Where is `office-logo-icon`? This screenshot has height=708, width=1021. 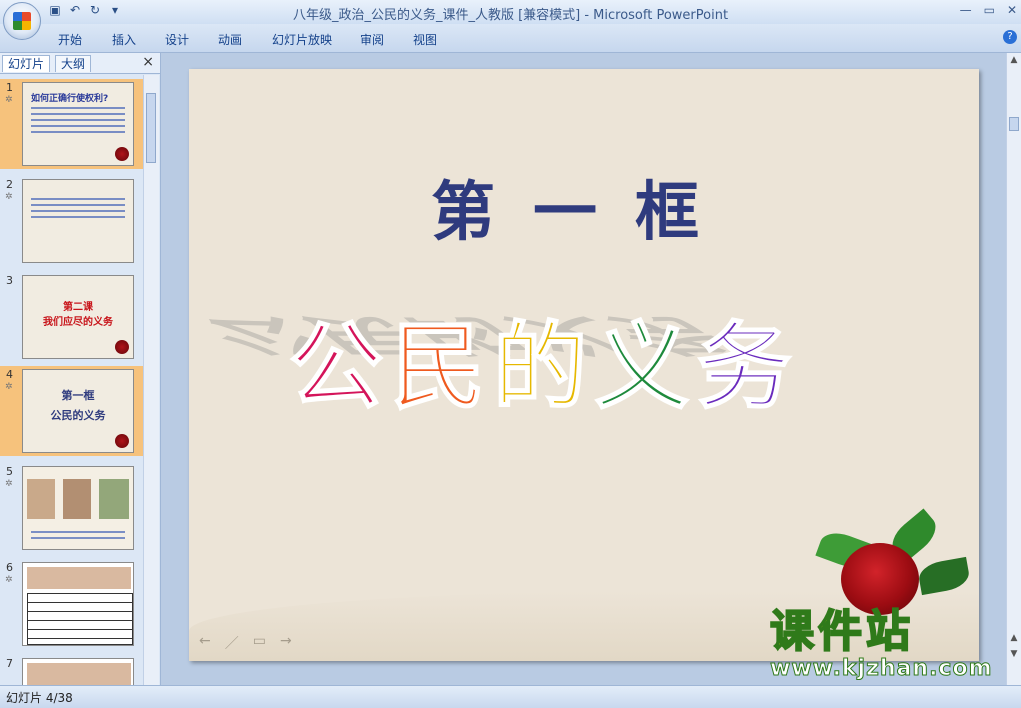
office-logo-icon is located at coordinates (22, 21).